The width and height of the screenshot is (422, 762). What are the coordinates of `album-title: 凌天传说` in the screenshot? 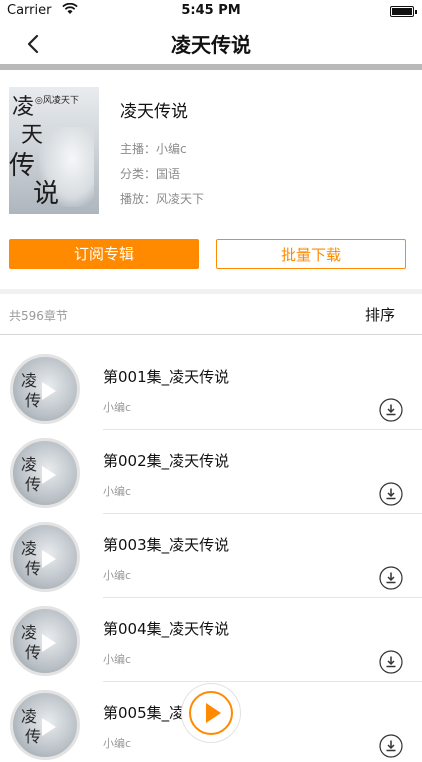 It's located at (154, 112).